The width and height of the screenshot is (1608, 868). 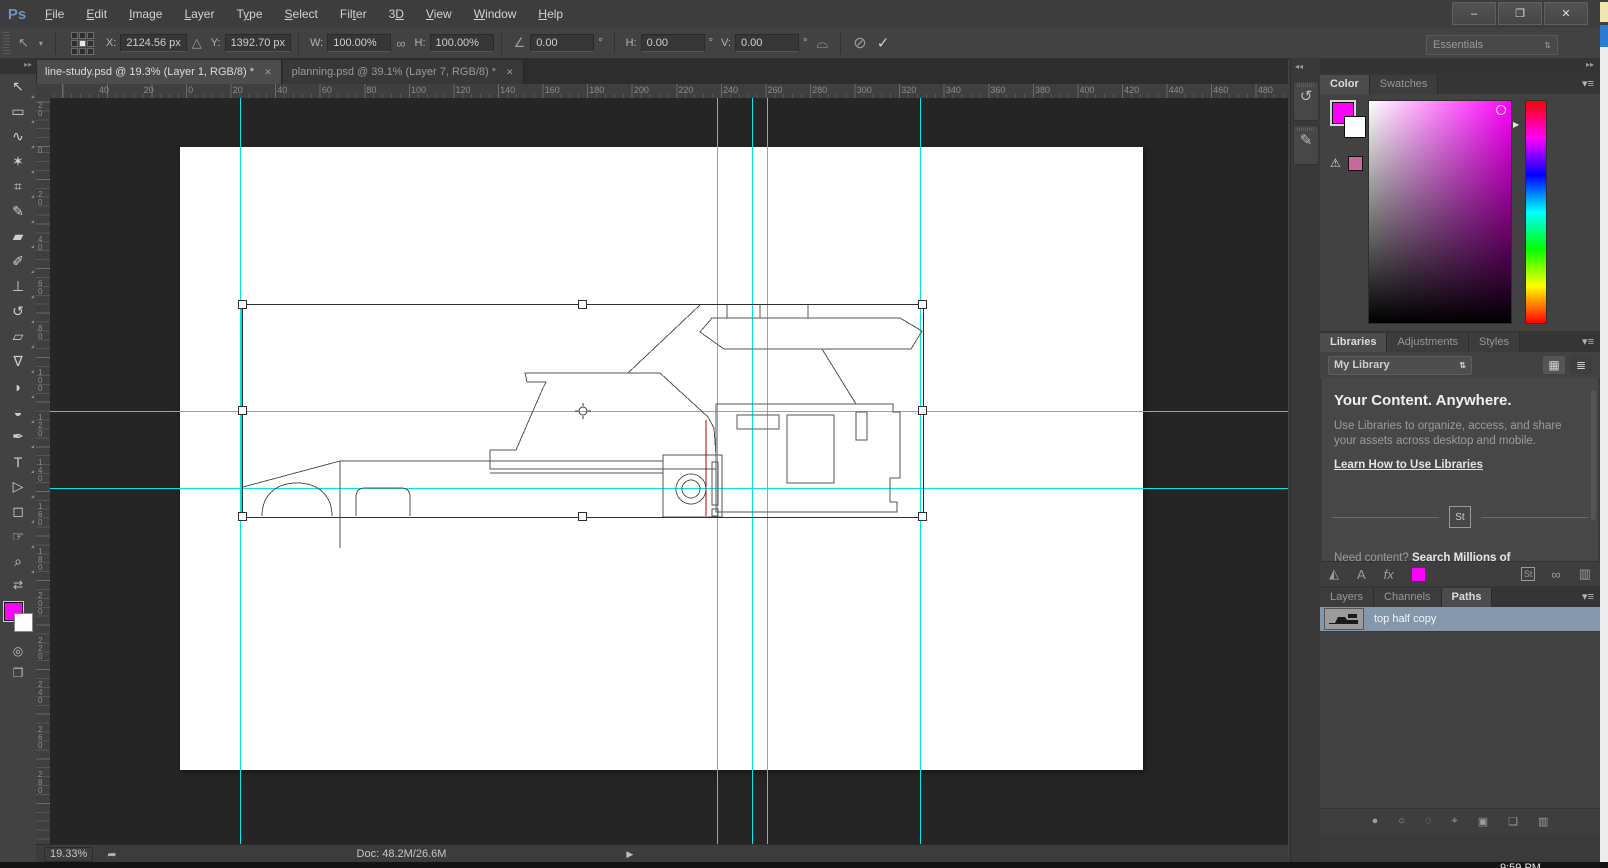 I want to click on y-input: 1392.70 px, so click(x=257, y=43).